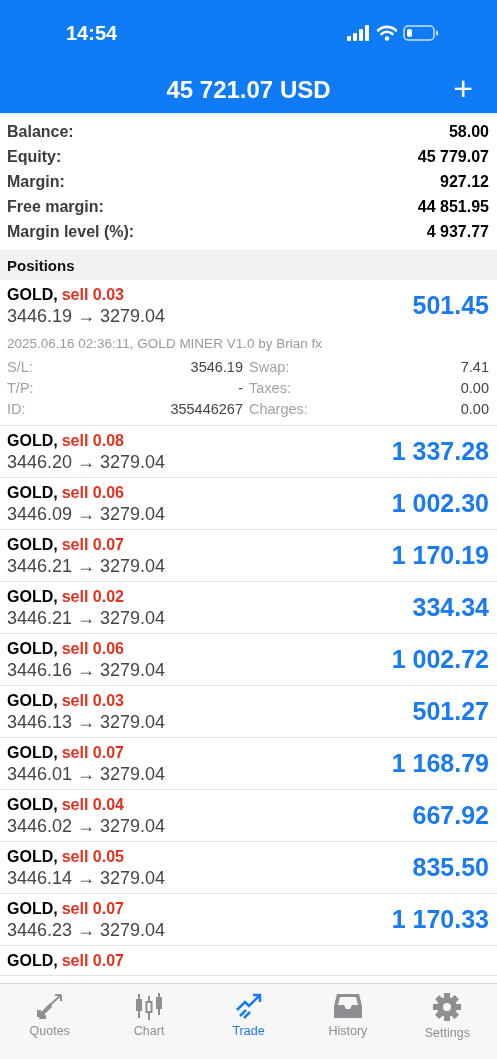 This screenshot has width=497, height=1059. I want to click on summary-value: 58.00, so click(468, 131).